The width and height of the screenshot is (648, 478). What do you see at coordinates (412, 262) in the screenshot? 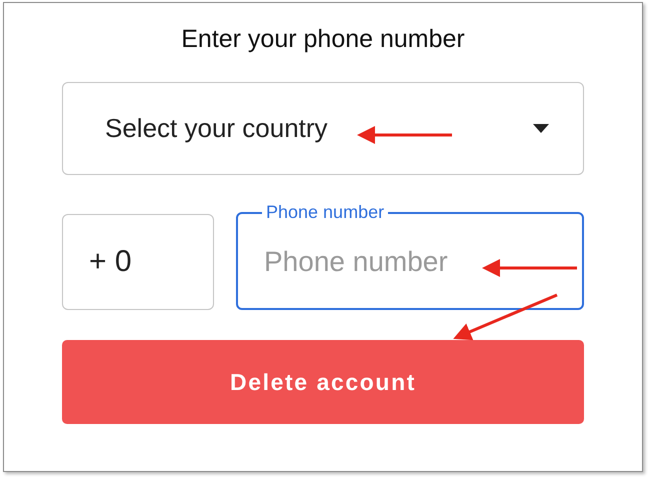
I see `phone-input: Phone number` at bounding box center [412, 262].